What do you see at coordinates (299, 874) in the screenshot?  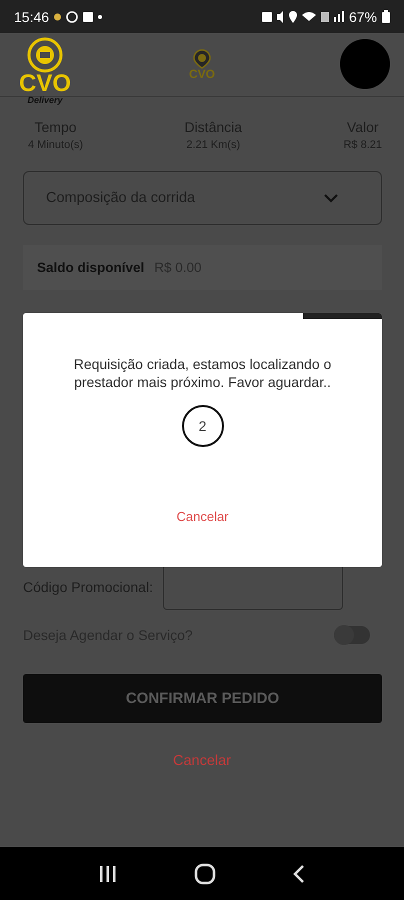 I see `back-icon` at bounding box center [299, 874].